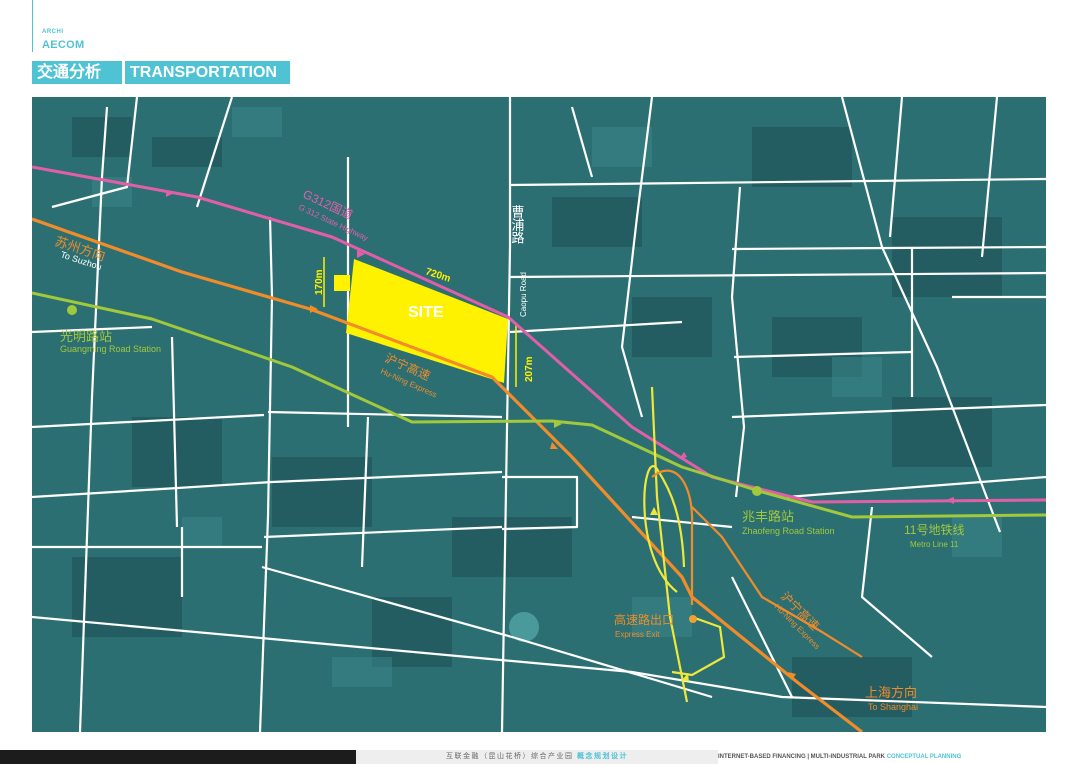 The height and width of the screenshot is (764, 1080). What do you see at coordinates (934, 530) in the screenshot?
I see `metro-line-cn: 11号地铁线` at bounding box center [934, 530].